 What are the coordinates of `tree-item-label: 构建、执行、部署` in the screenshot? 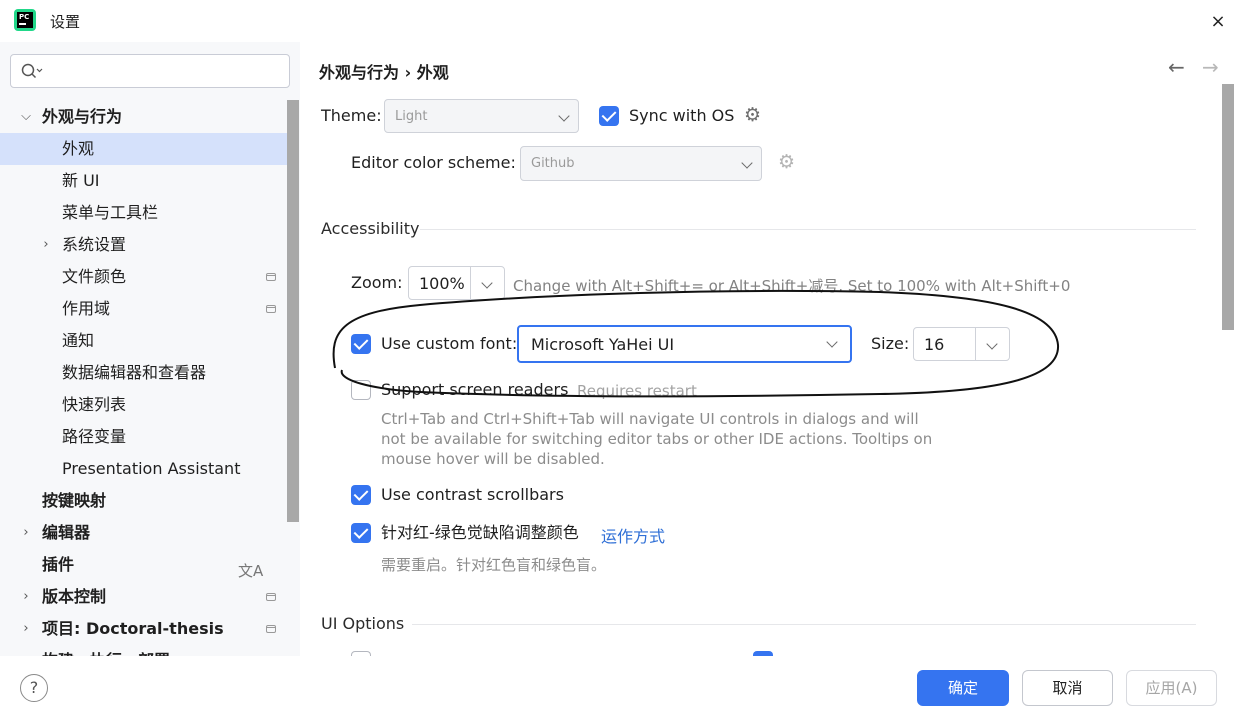 It's located at (106, 650).